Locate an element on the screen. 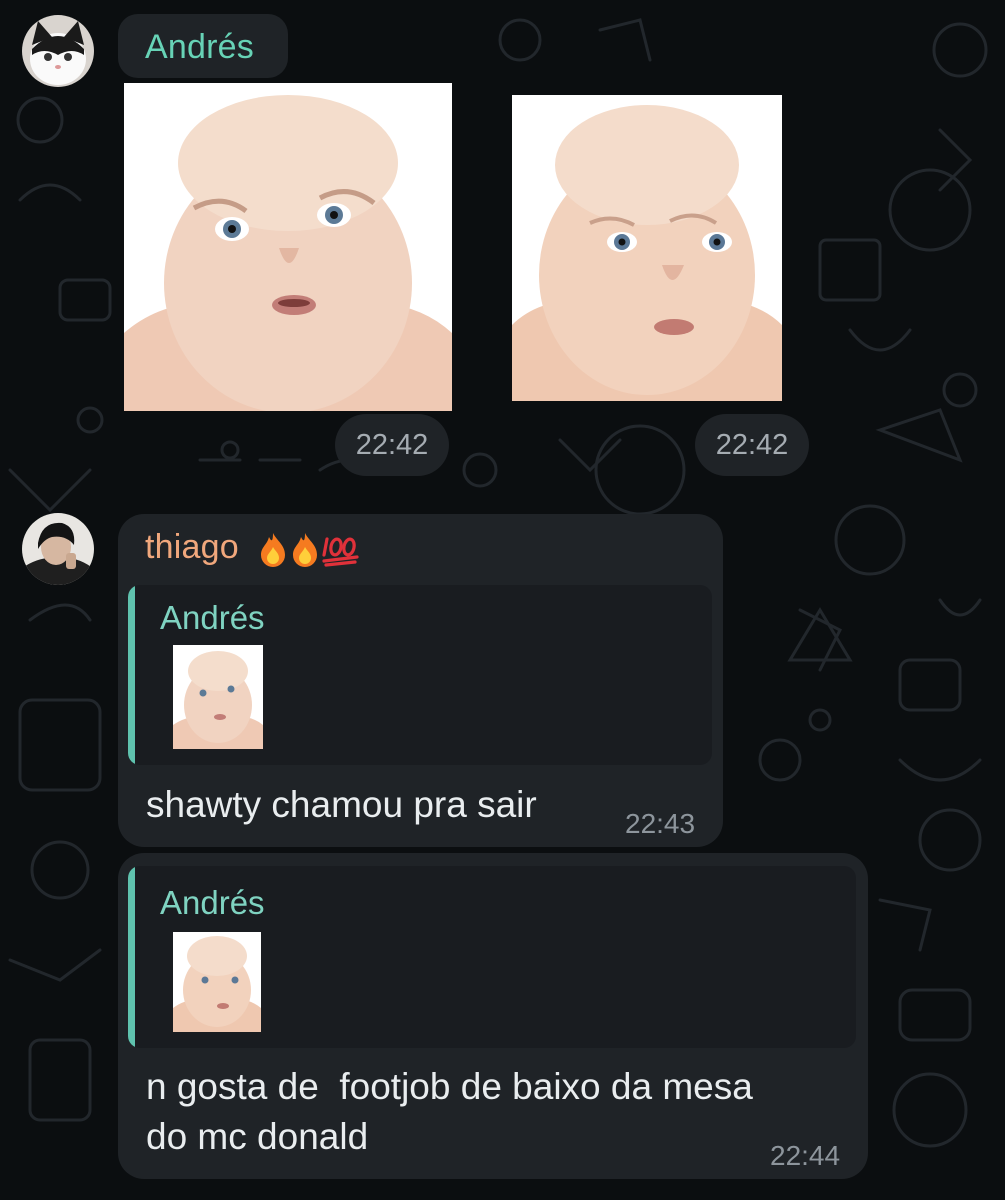 The height and width of the screenshot is (1200, 1005). message-timestamp: 22:43 is located at coordinates (660, 823).